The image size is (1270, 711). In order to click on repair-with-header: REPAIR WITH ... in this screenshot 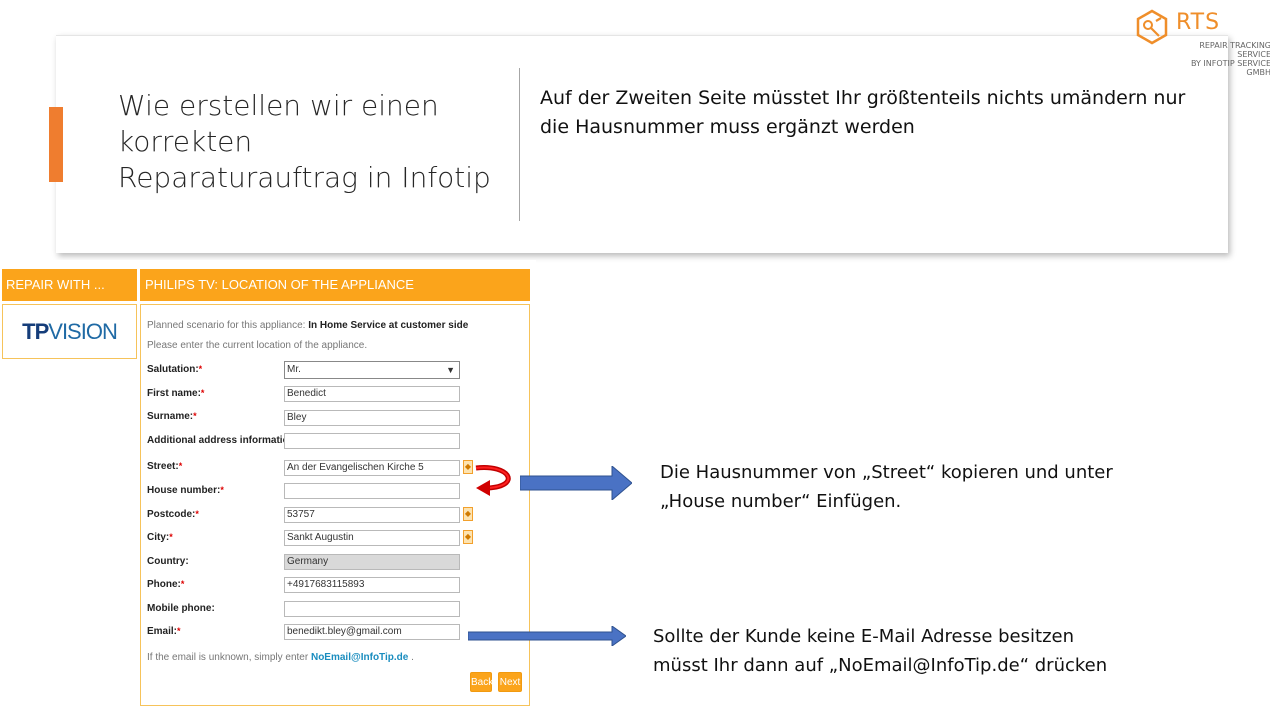, I will do `click(69, 285)`.